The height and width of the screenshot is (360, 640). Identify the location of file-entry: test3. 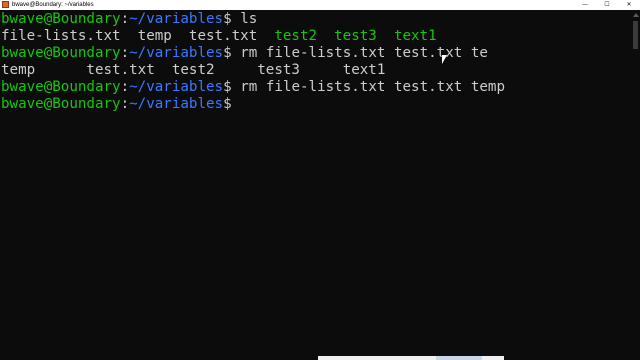
(300, 70).